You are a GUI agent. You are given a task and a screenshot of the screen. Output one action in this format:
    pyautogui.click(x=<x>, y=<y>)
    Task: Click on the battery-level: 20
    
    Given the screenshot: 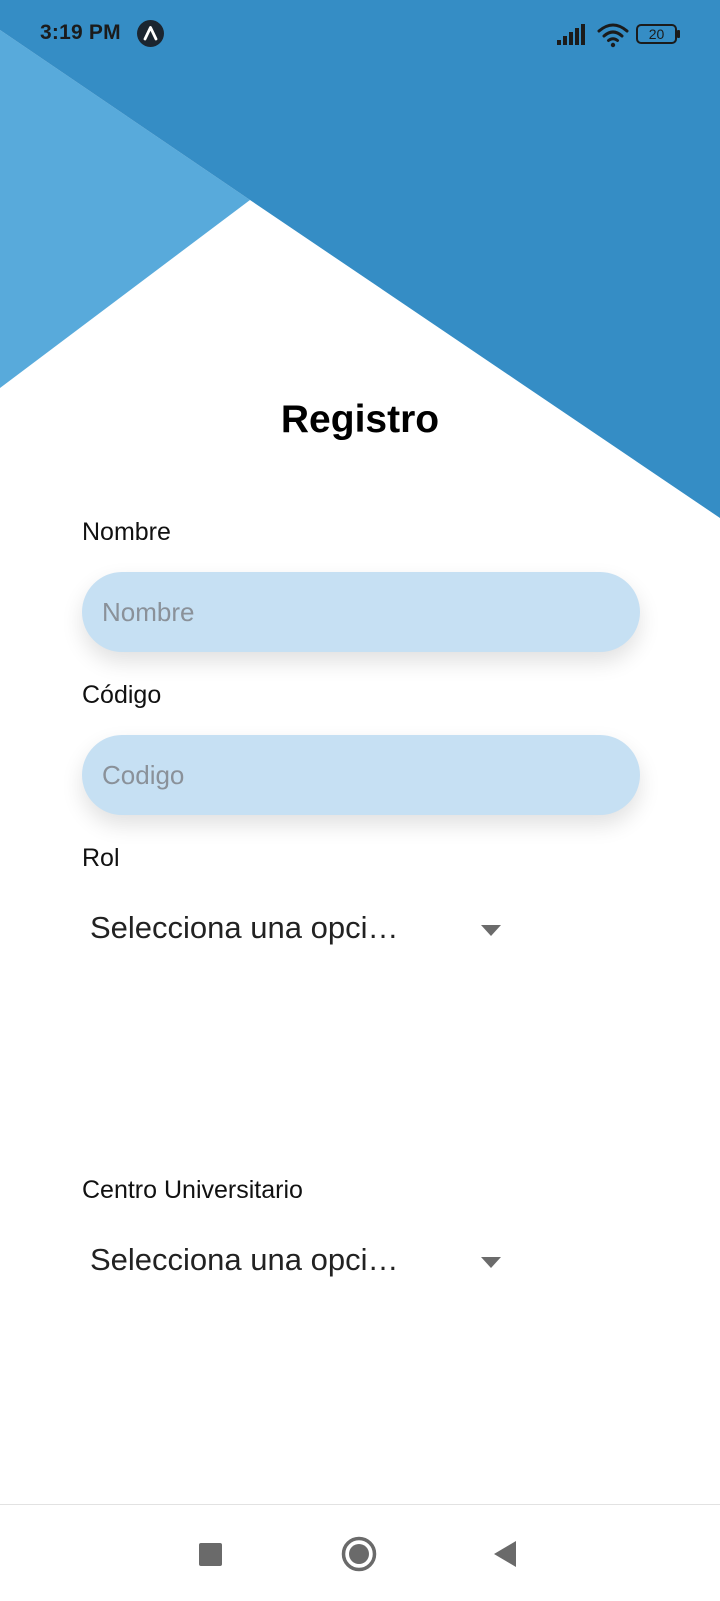 What is the action you would take?
    pyautogui.click(x=656, y=34)
    